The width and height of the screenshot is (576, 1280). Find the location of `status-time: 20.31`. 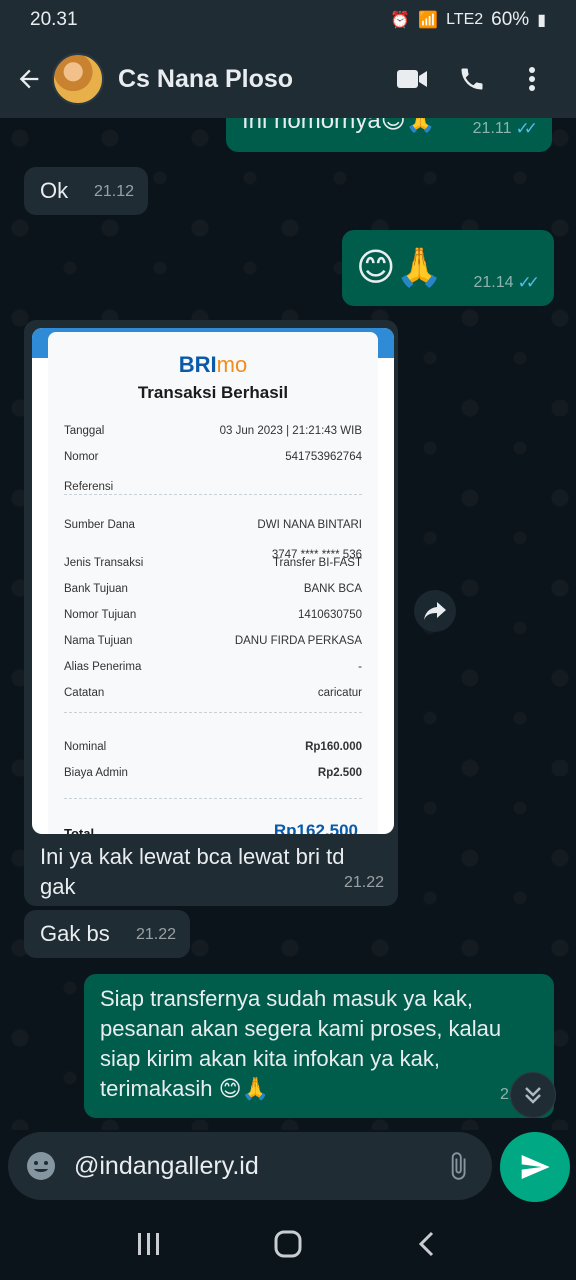

status-time: 20.31 is located at coordinates (54, 19).